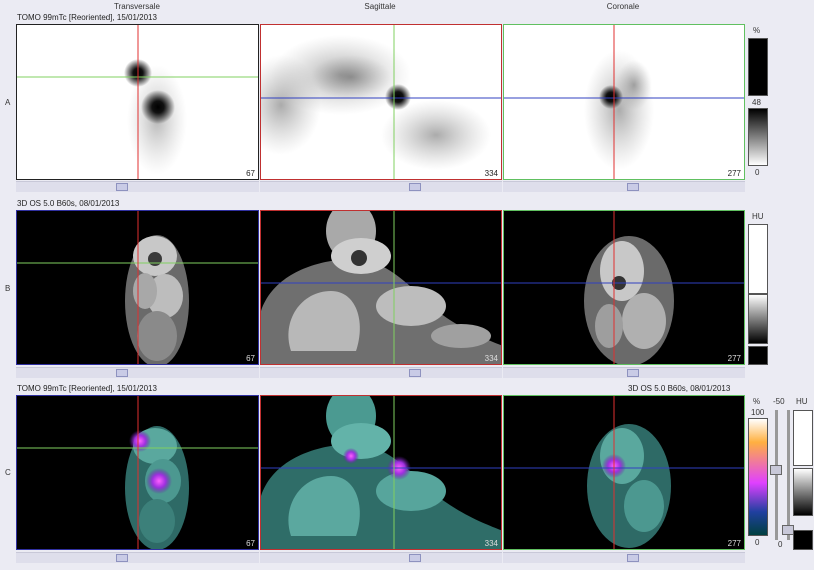  I want to click on viewport-a-sagittale: 334, so click(381, 102).